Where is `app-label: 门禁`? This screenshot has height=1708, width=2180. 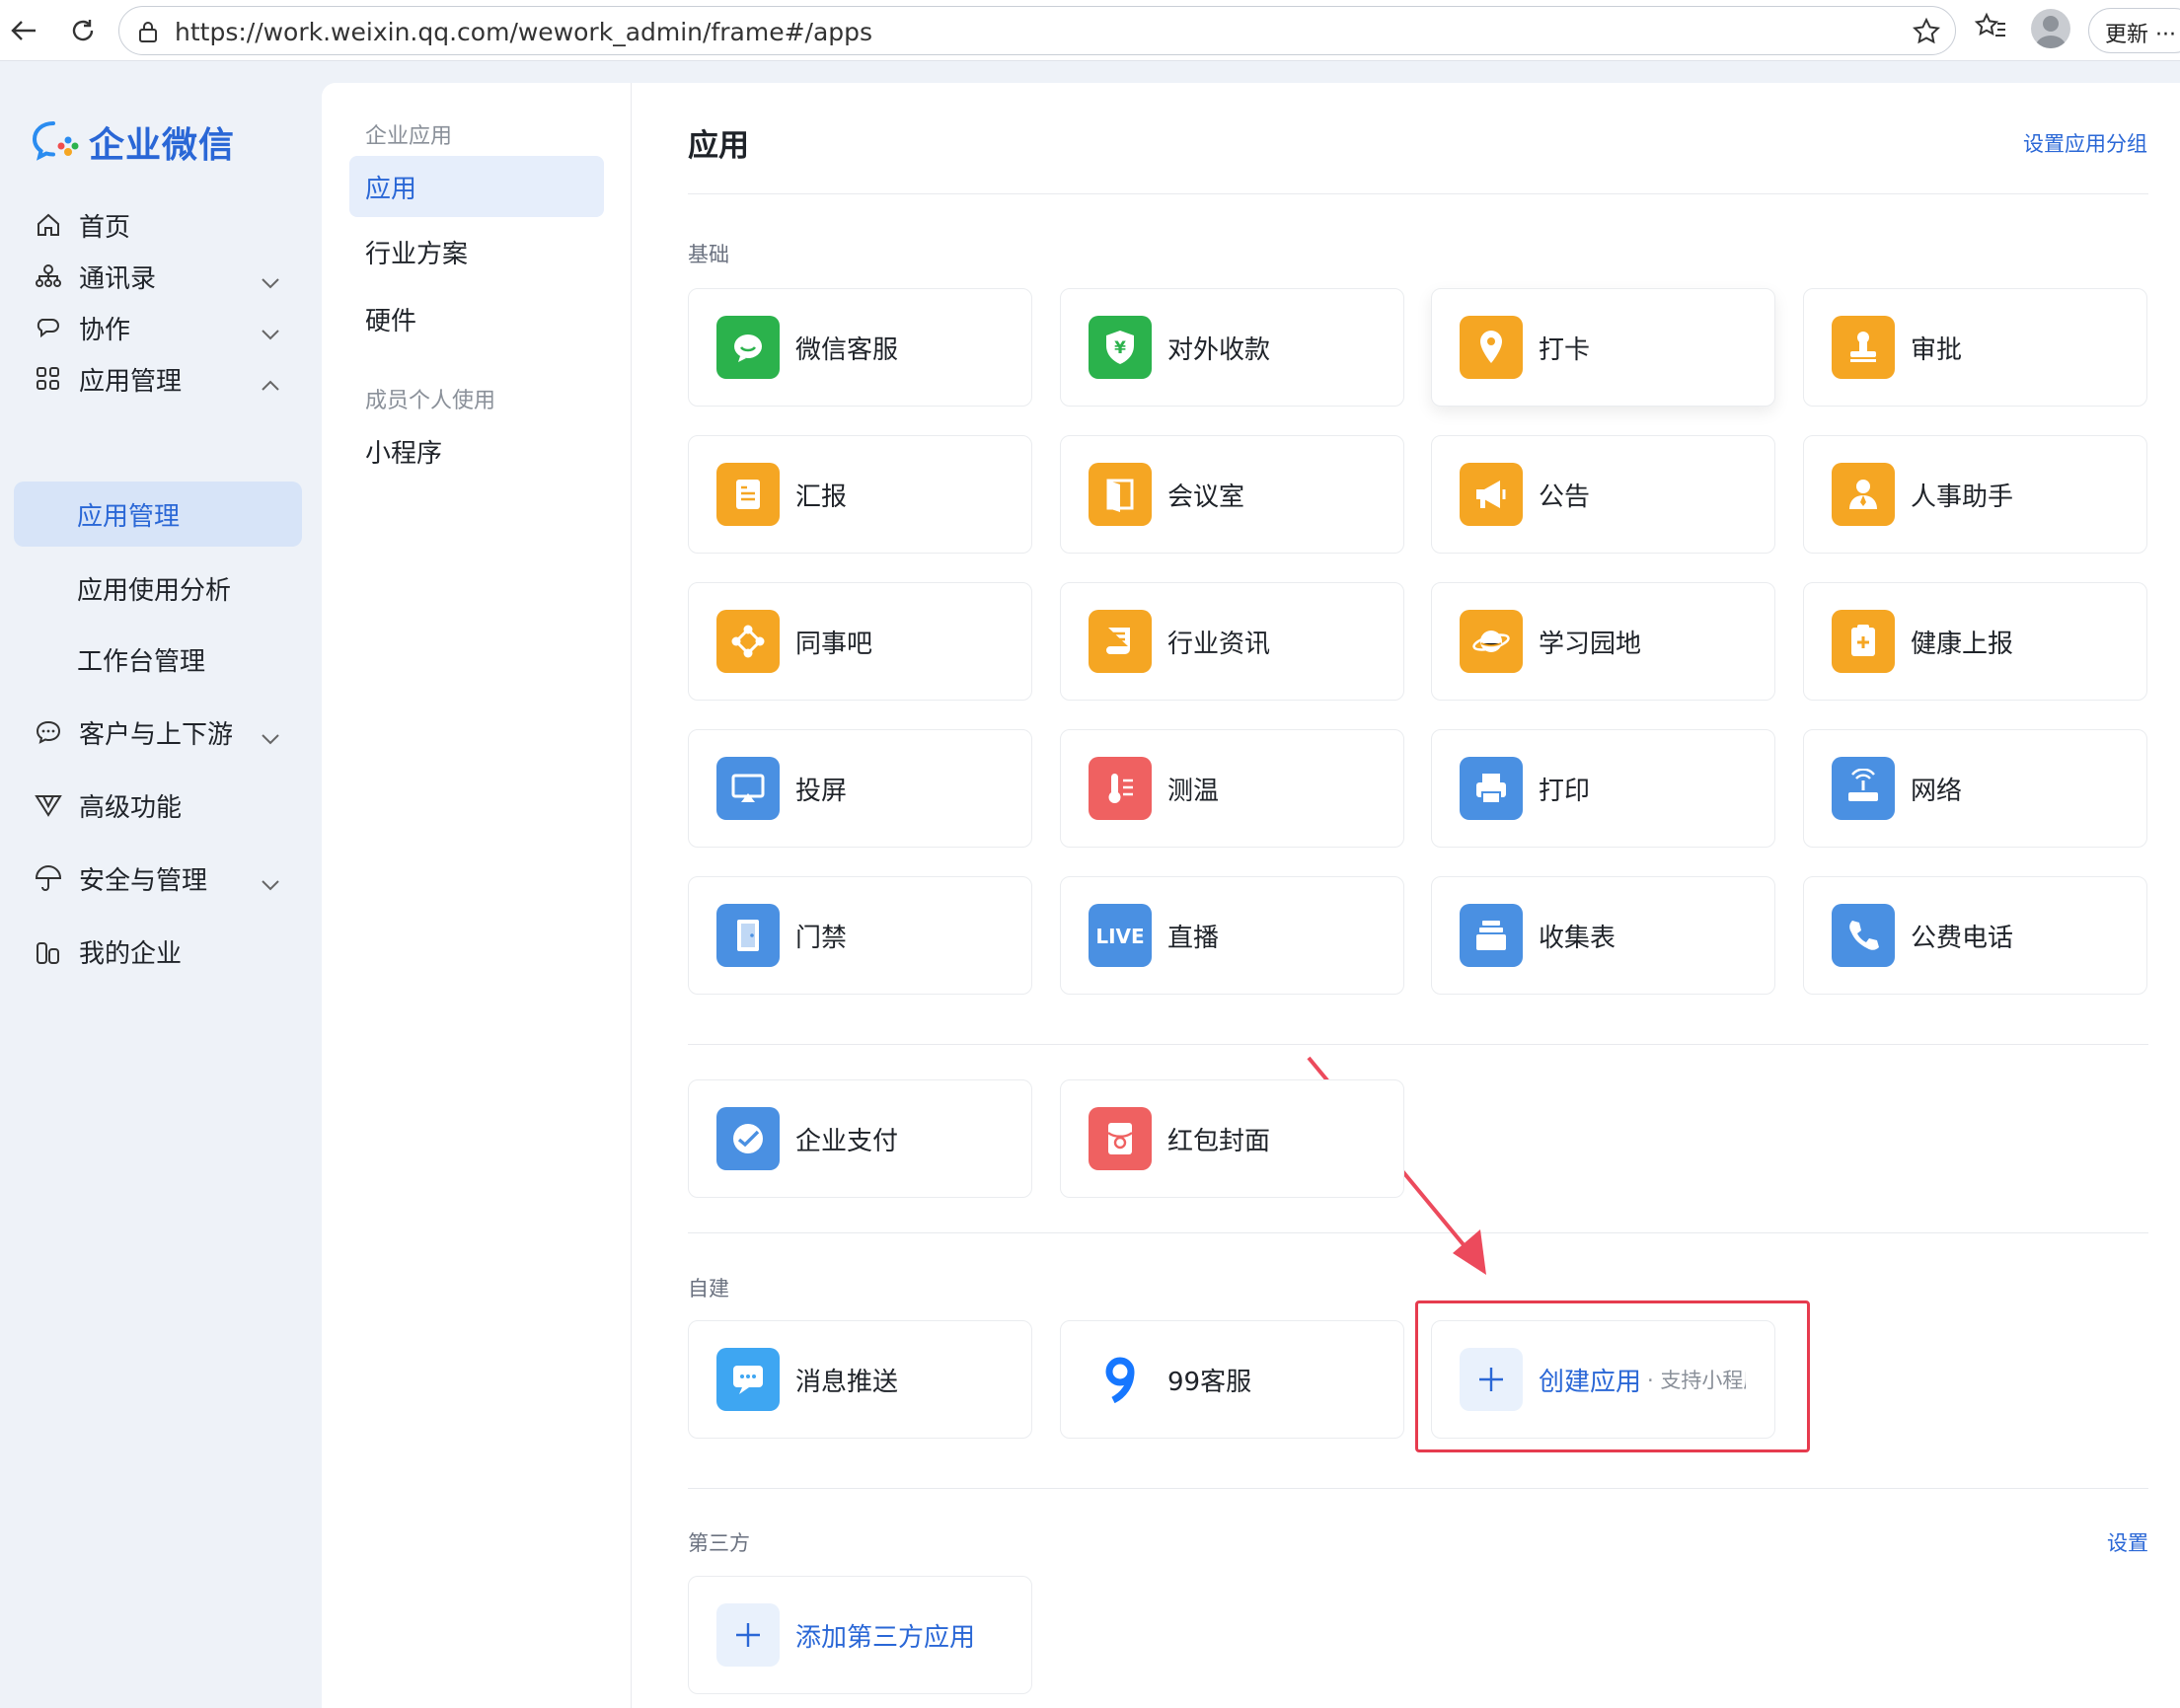
app-label: 门禁 is located at coordinates (821, 938).